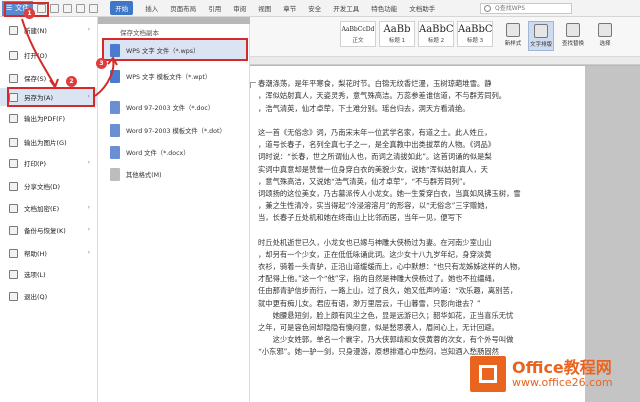 The height and width of the screenshot is (402, 640). I want to click on watermark-brand: Office教程网, so click(562, 367).